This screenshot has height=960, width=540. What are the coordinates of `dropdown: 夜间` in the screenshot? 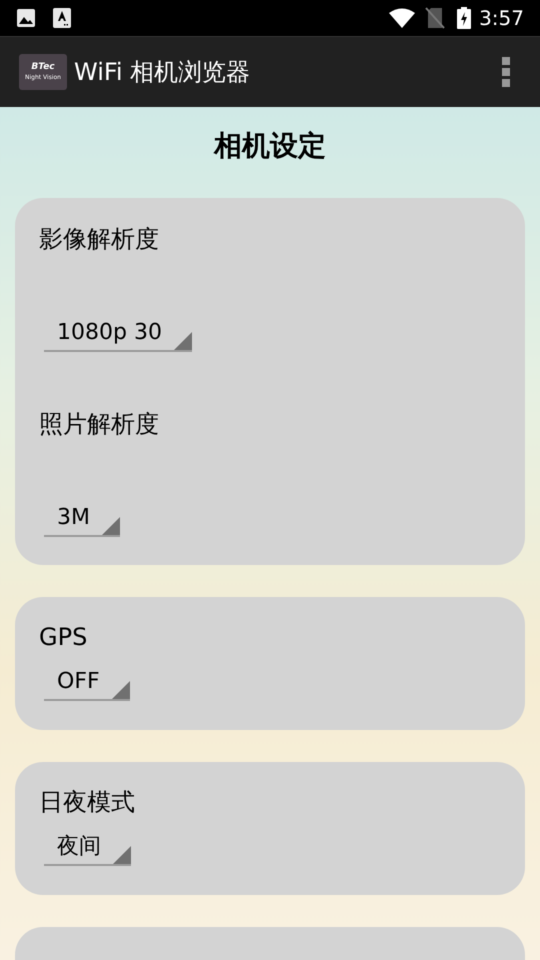 It's located at (87, 848).